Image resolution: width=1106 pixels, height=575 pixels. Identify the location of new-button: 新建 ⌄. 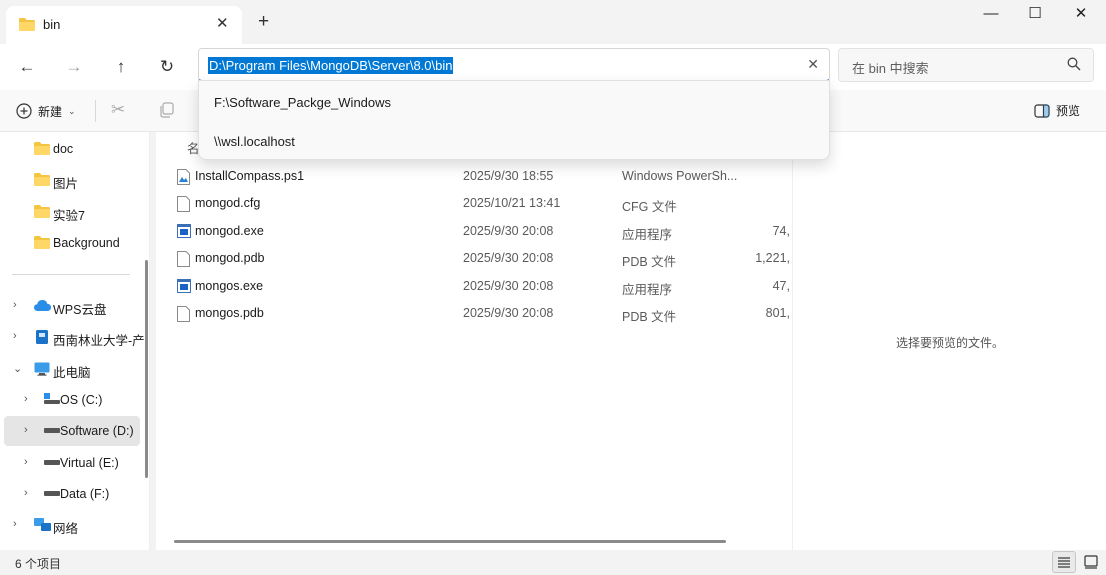
(46, 111).